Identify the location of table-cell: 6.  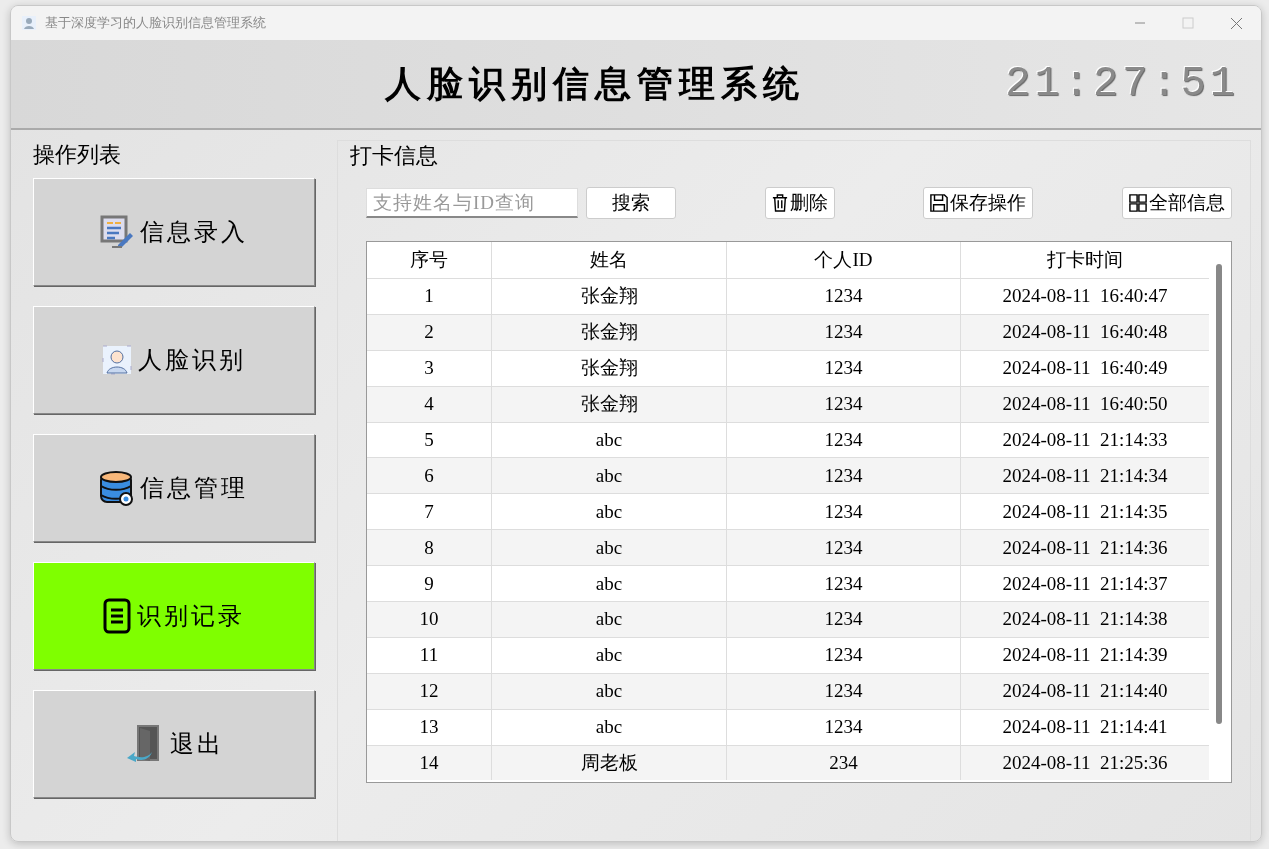
(429, 476).